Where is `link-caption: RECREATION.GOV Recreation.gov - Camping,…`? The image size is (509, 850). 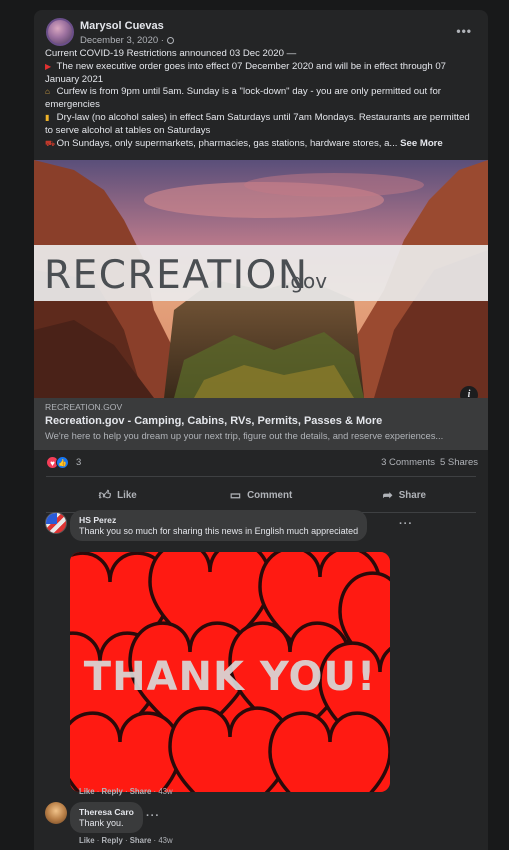 link-caption: RECREATION.GOV Recreation.gov - Camping,… is located at coordinates (261, 424).